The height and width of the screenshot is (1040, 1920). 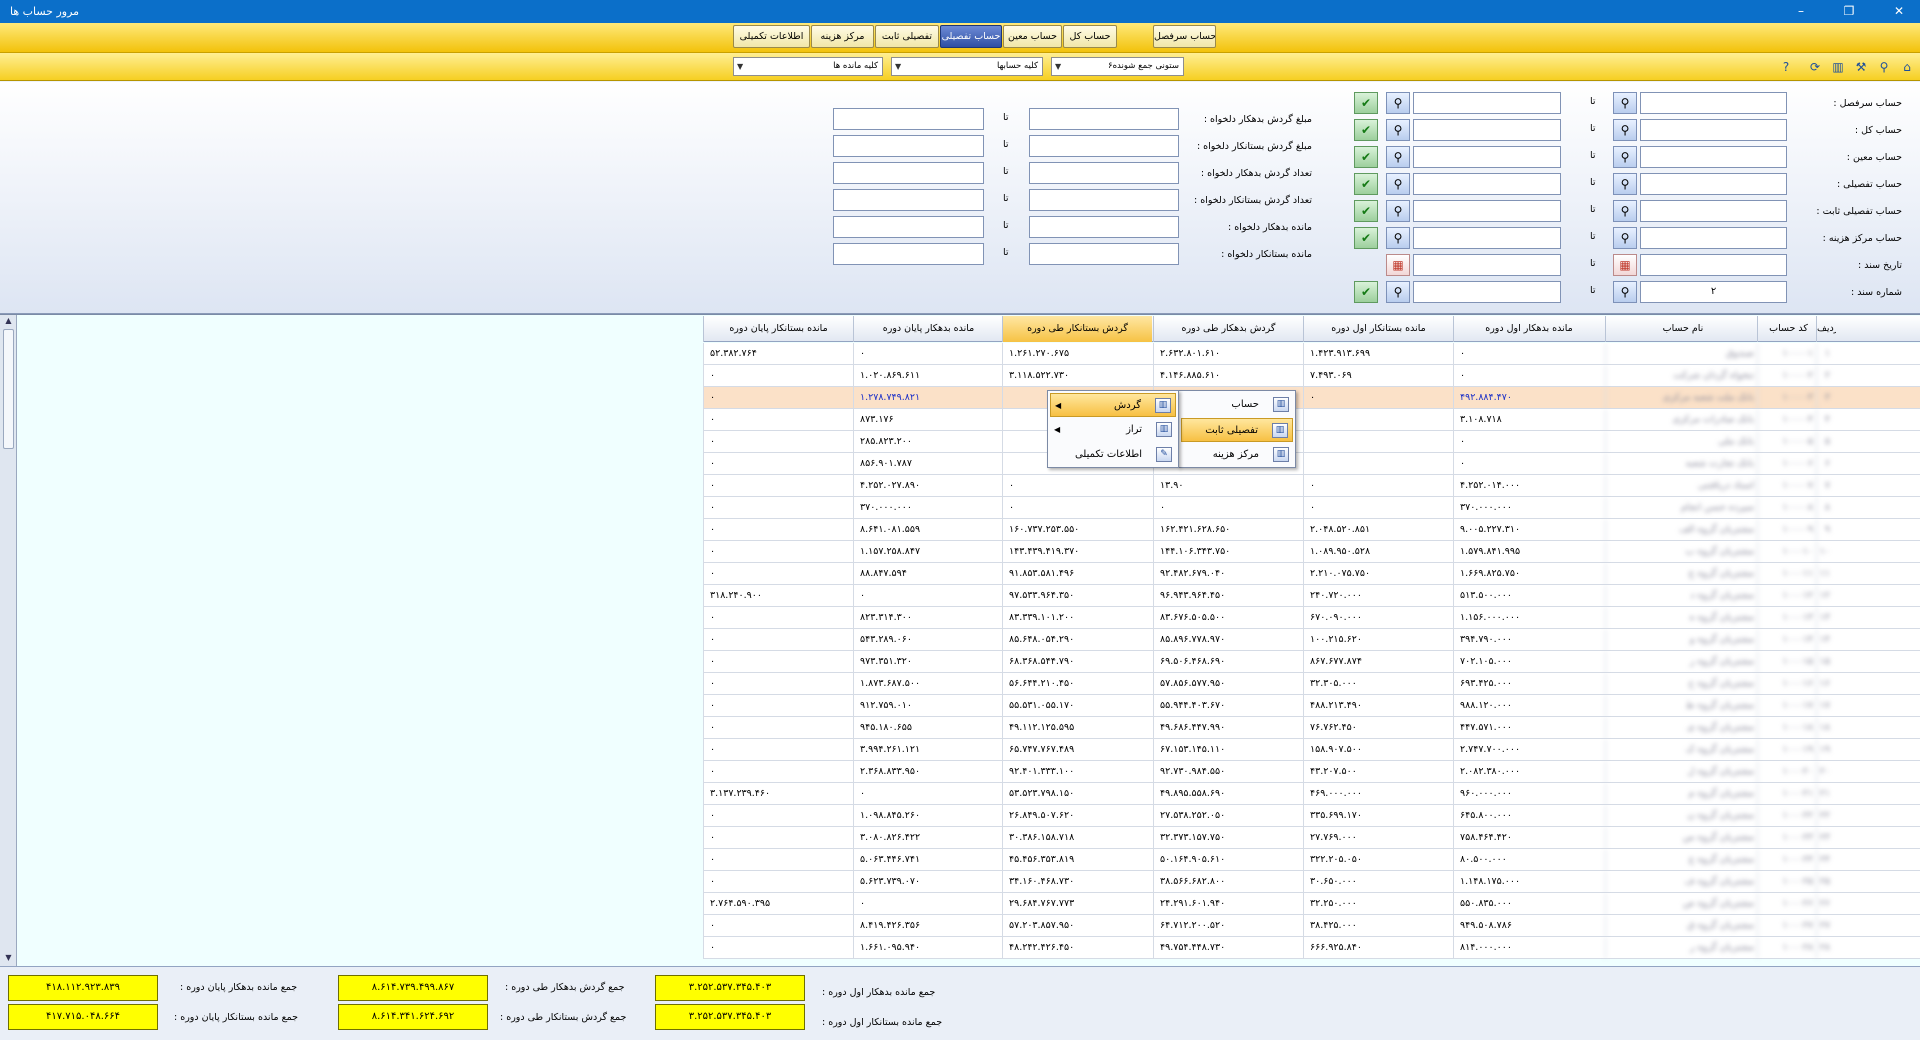 What do you see at coordinates (1077, 329) in the screenshot?
I see `header-turn-credit: گردش بستانکار طی دوره` at bounding box center [1077, 329].